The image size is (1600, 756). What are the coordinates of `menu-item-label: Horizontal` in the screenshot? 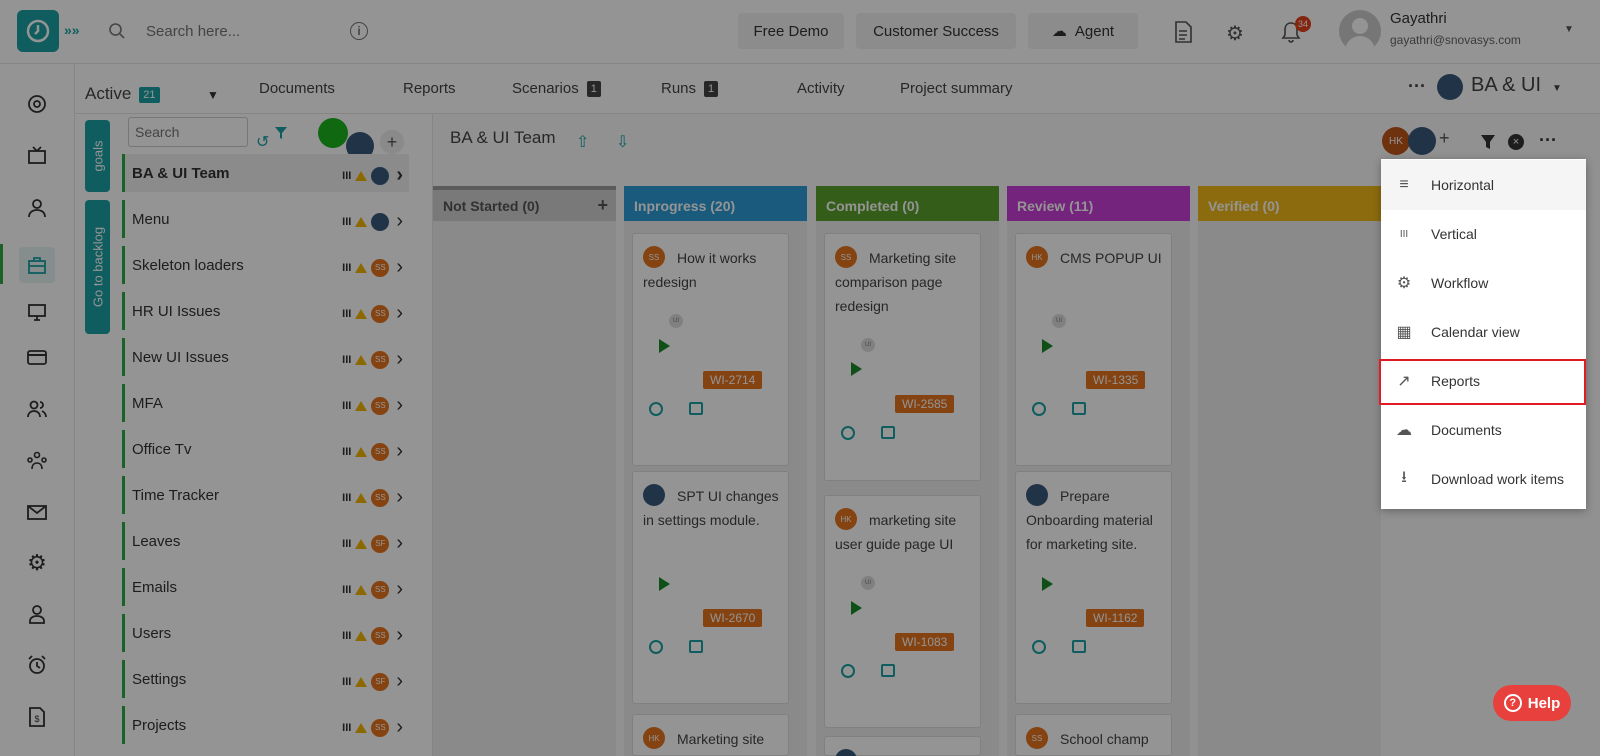 It's located at (1463, 185).